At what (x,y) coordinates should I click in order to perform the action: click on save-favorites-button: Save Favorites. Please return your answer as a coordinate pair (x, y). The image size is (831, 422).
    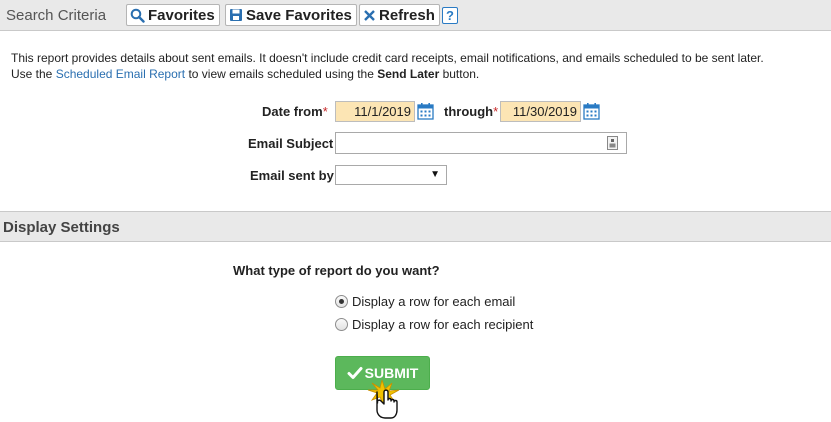
    Looking at the image, I should click on (291, 15).